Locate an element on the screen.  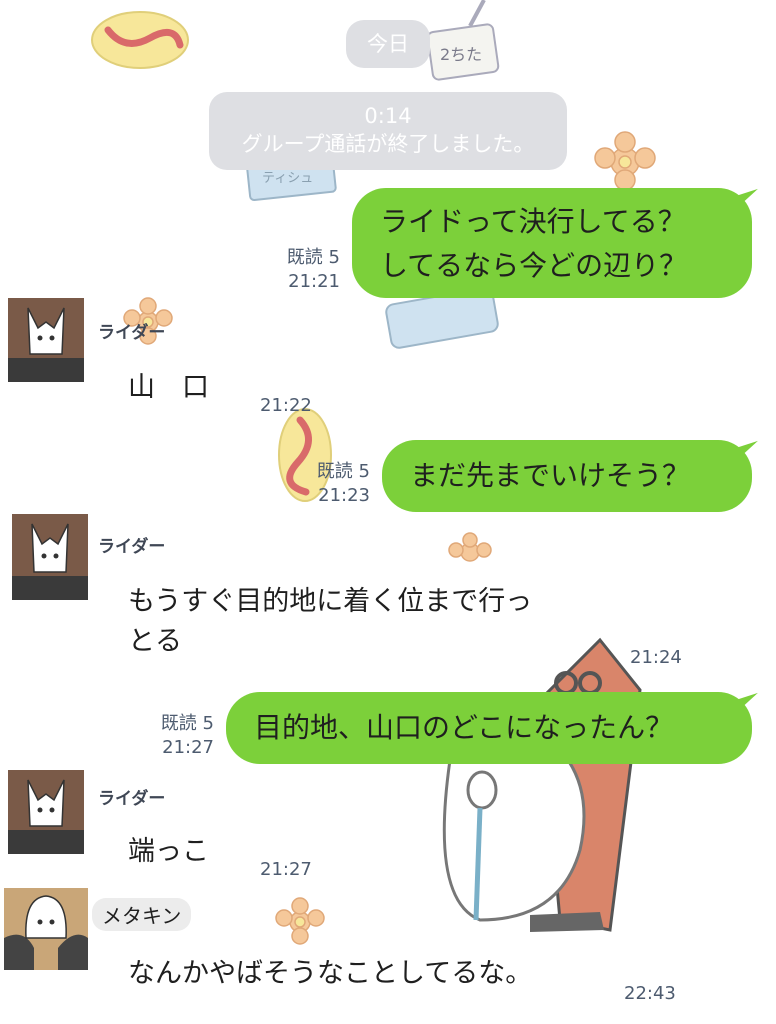
message-time: 21:21 is located at coordinates (314, 281).